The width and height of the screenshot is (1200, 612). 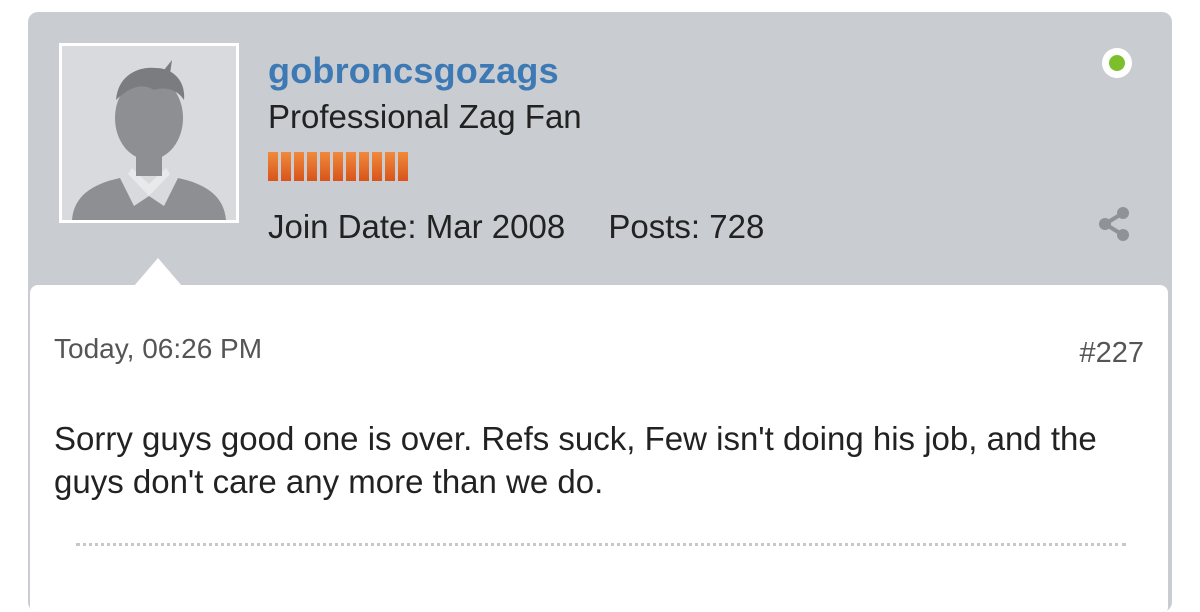 I want to click on content-pointer, so click(x=158, y=272).